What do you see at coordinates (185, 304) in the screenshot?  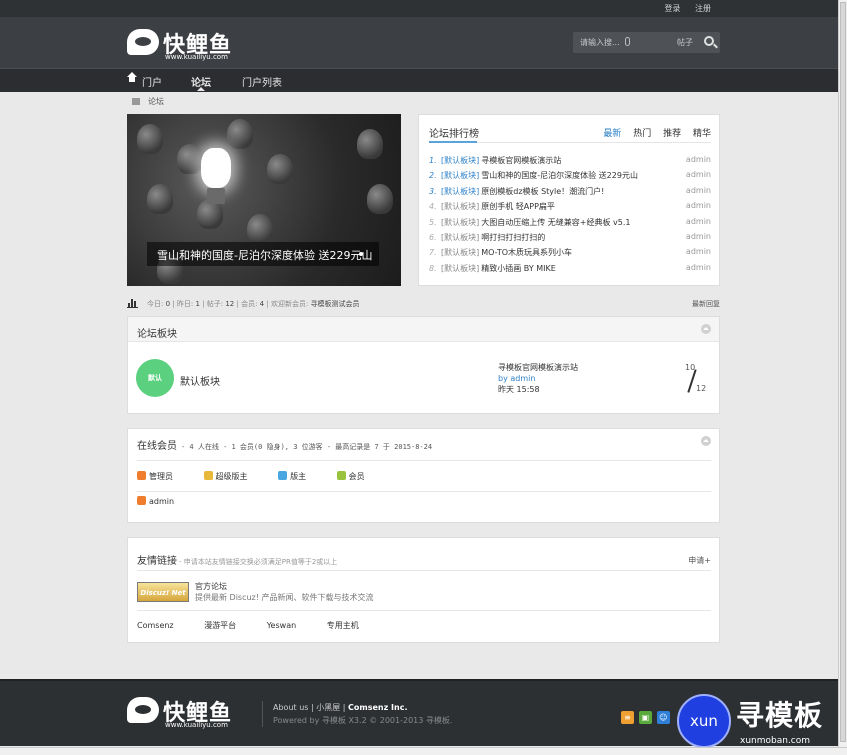 I see `stat-label: 昨日:` at bounding box center [185, 304].